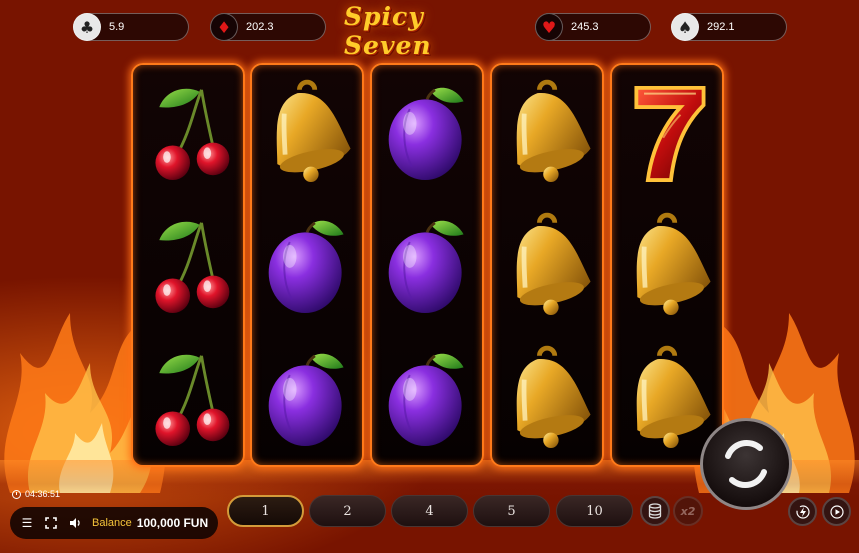  I want to click on stat-diamond: ♦ 202.3, so click(268, 27).